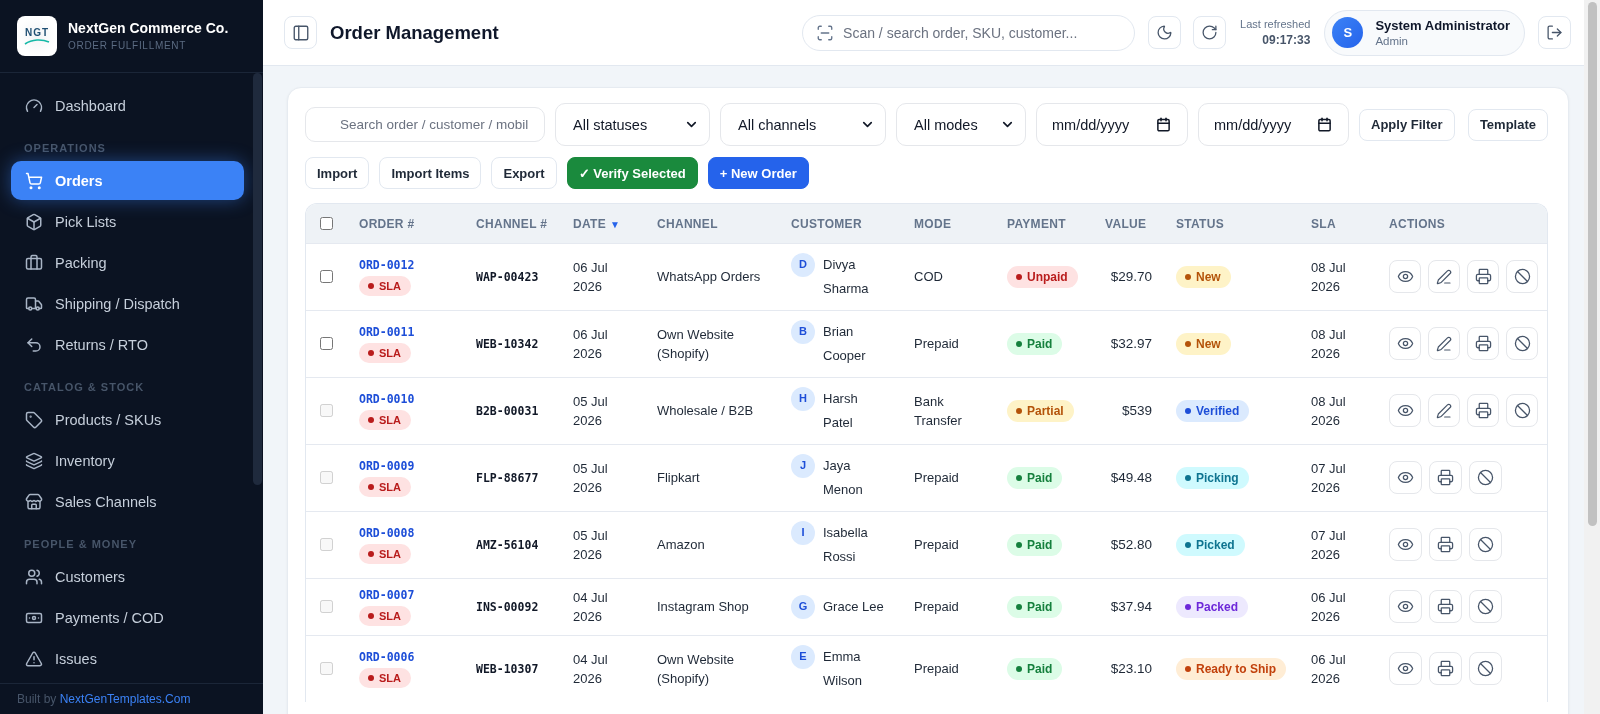 Image resolution: width=1600 pixels, height=714 pixels. What do you see at coordinates (632, 124) in the screenshot?
I see `status-select: All statuses` at bounding box center [632, 124].